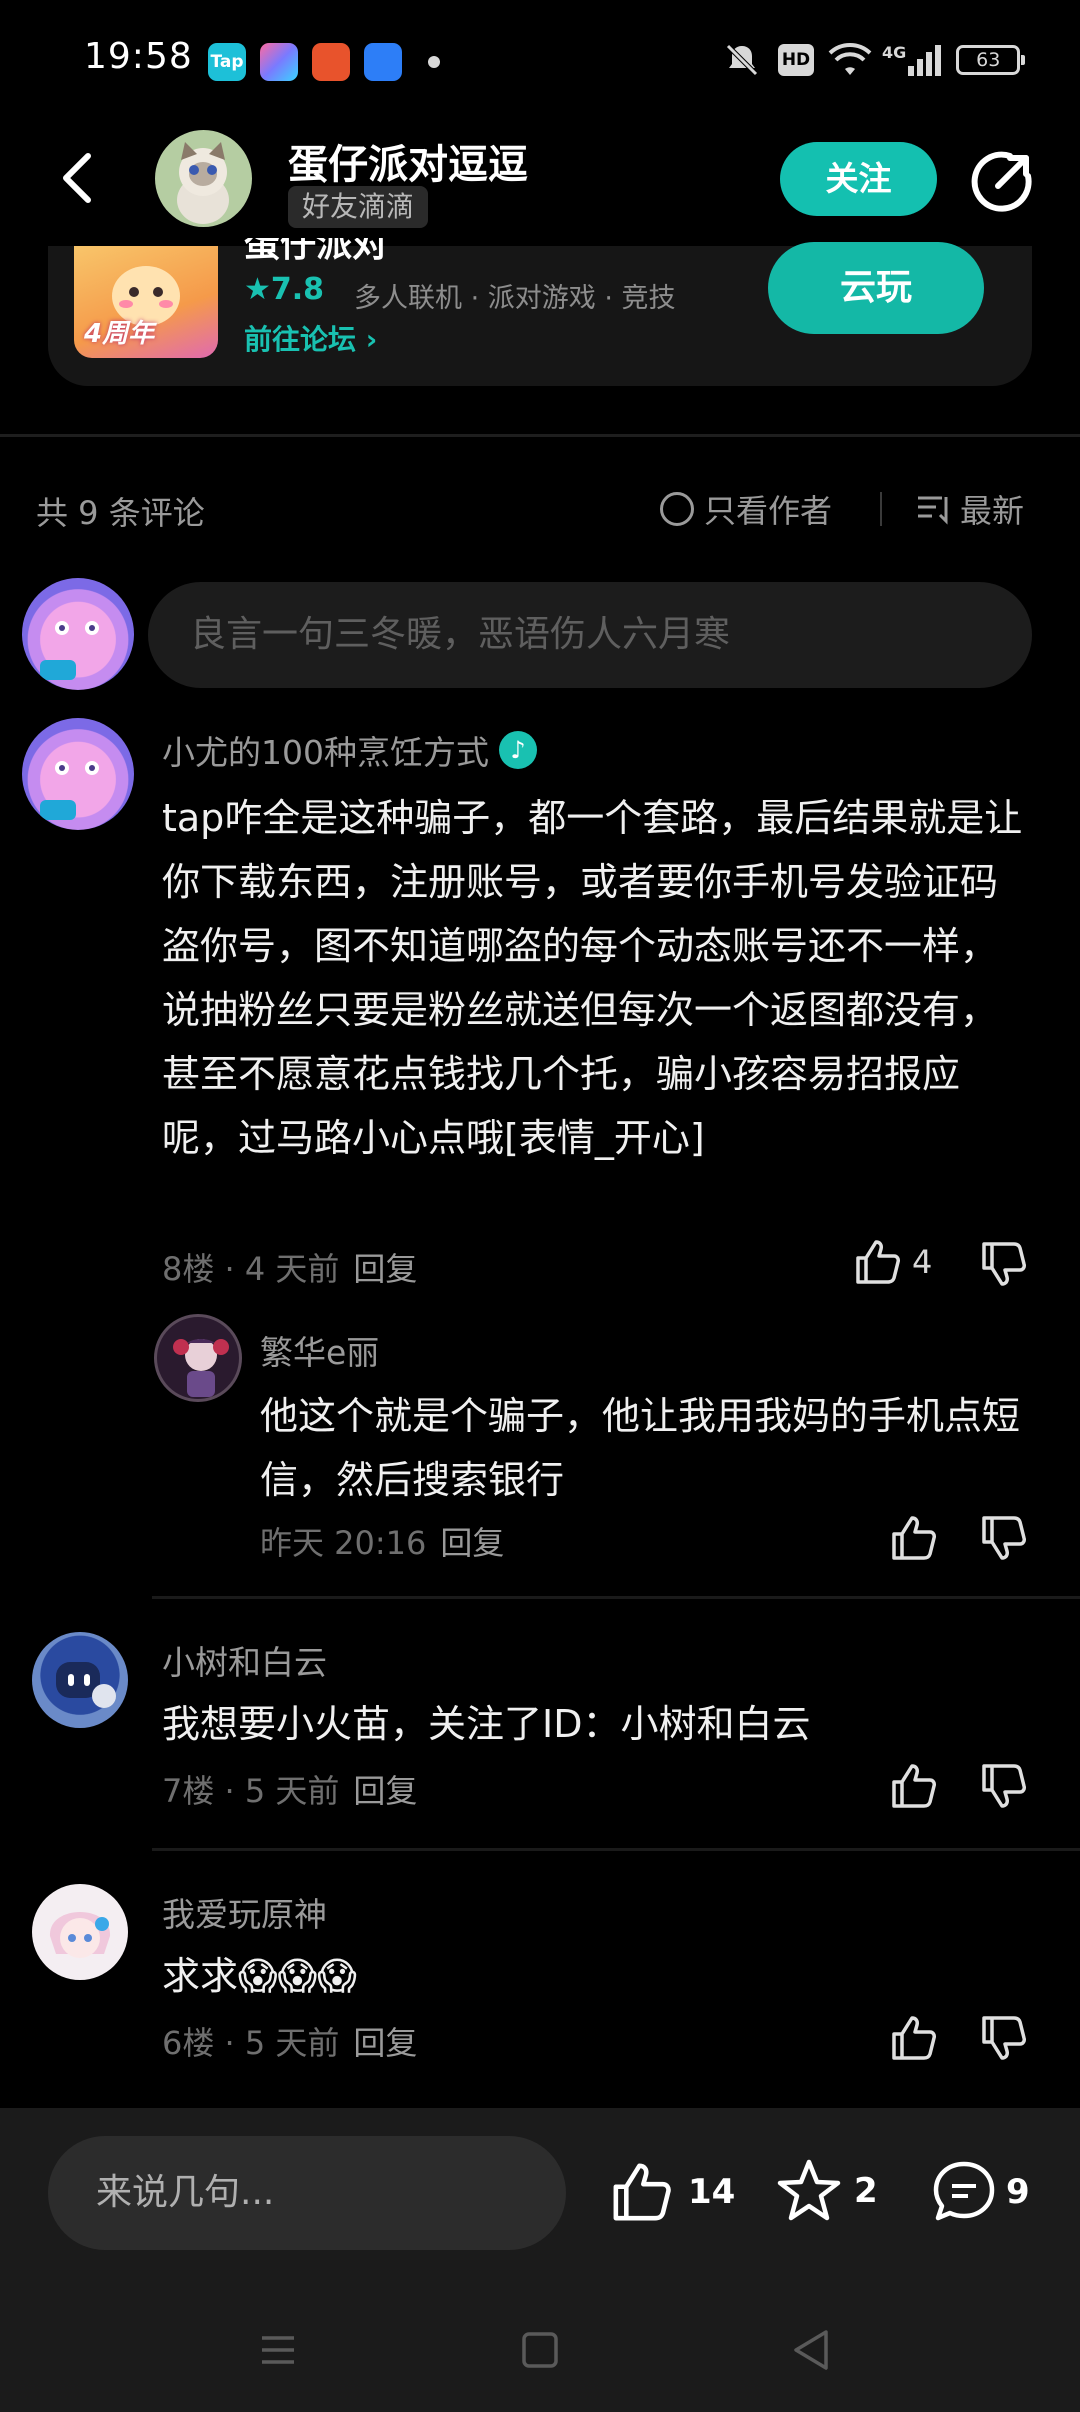 Image resolution: width=1080 pixels, height=2412 pixels. Describe the element at coordinates (894, 52) in the screenshot. I see `network-type: 4G` at that location.